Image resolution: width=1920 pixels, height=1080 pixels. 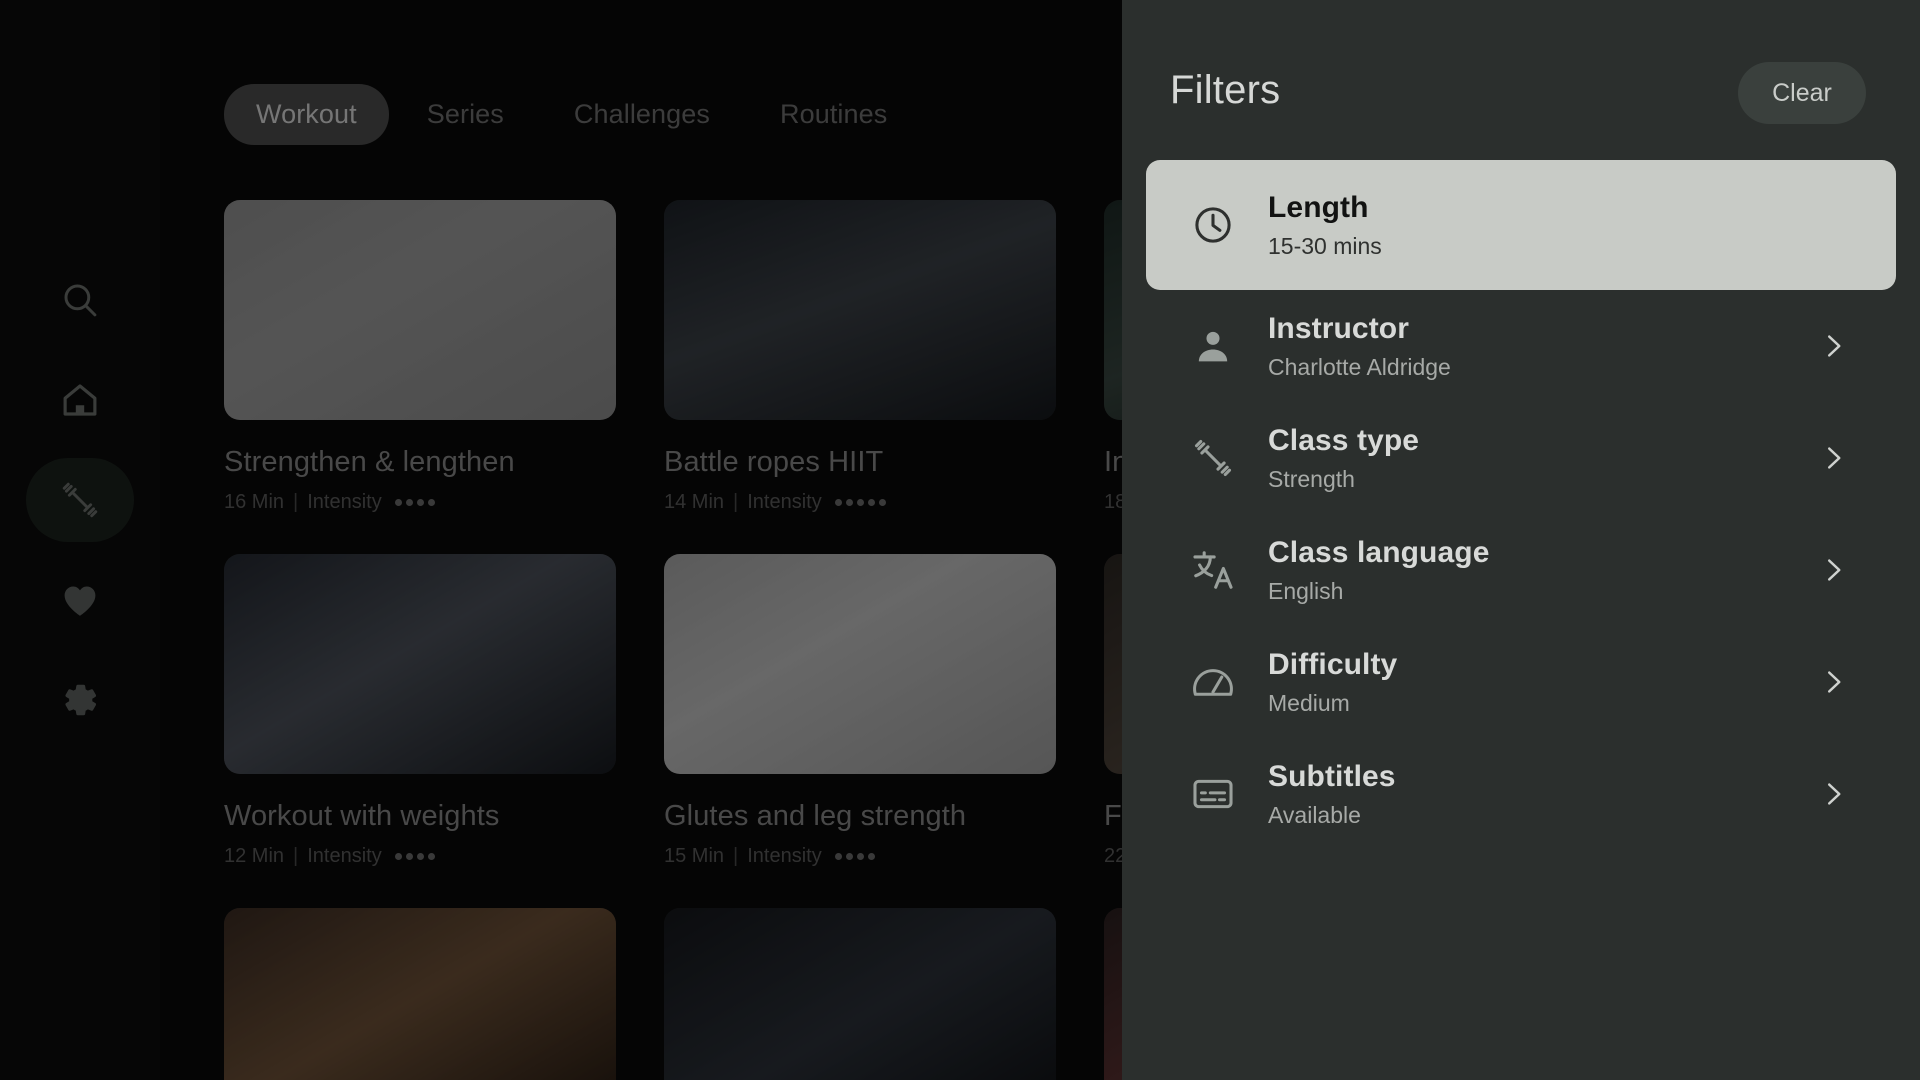 I want to click on translate-icon, so click(x=1213, y=570).